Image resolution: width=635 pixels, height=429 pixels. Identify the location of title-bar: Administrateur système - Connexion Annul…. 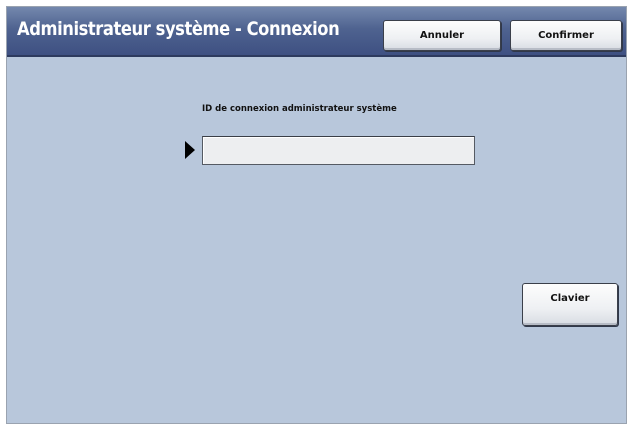
(316, 32).